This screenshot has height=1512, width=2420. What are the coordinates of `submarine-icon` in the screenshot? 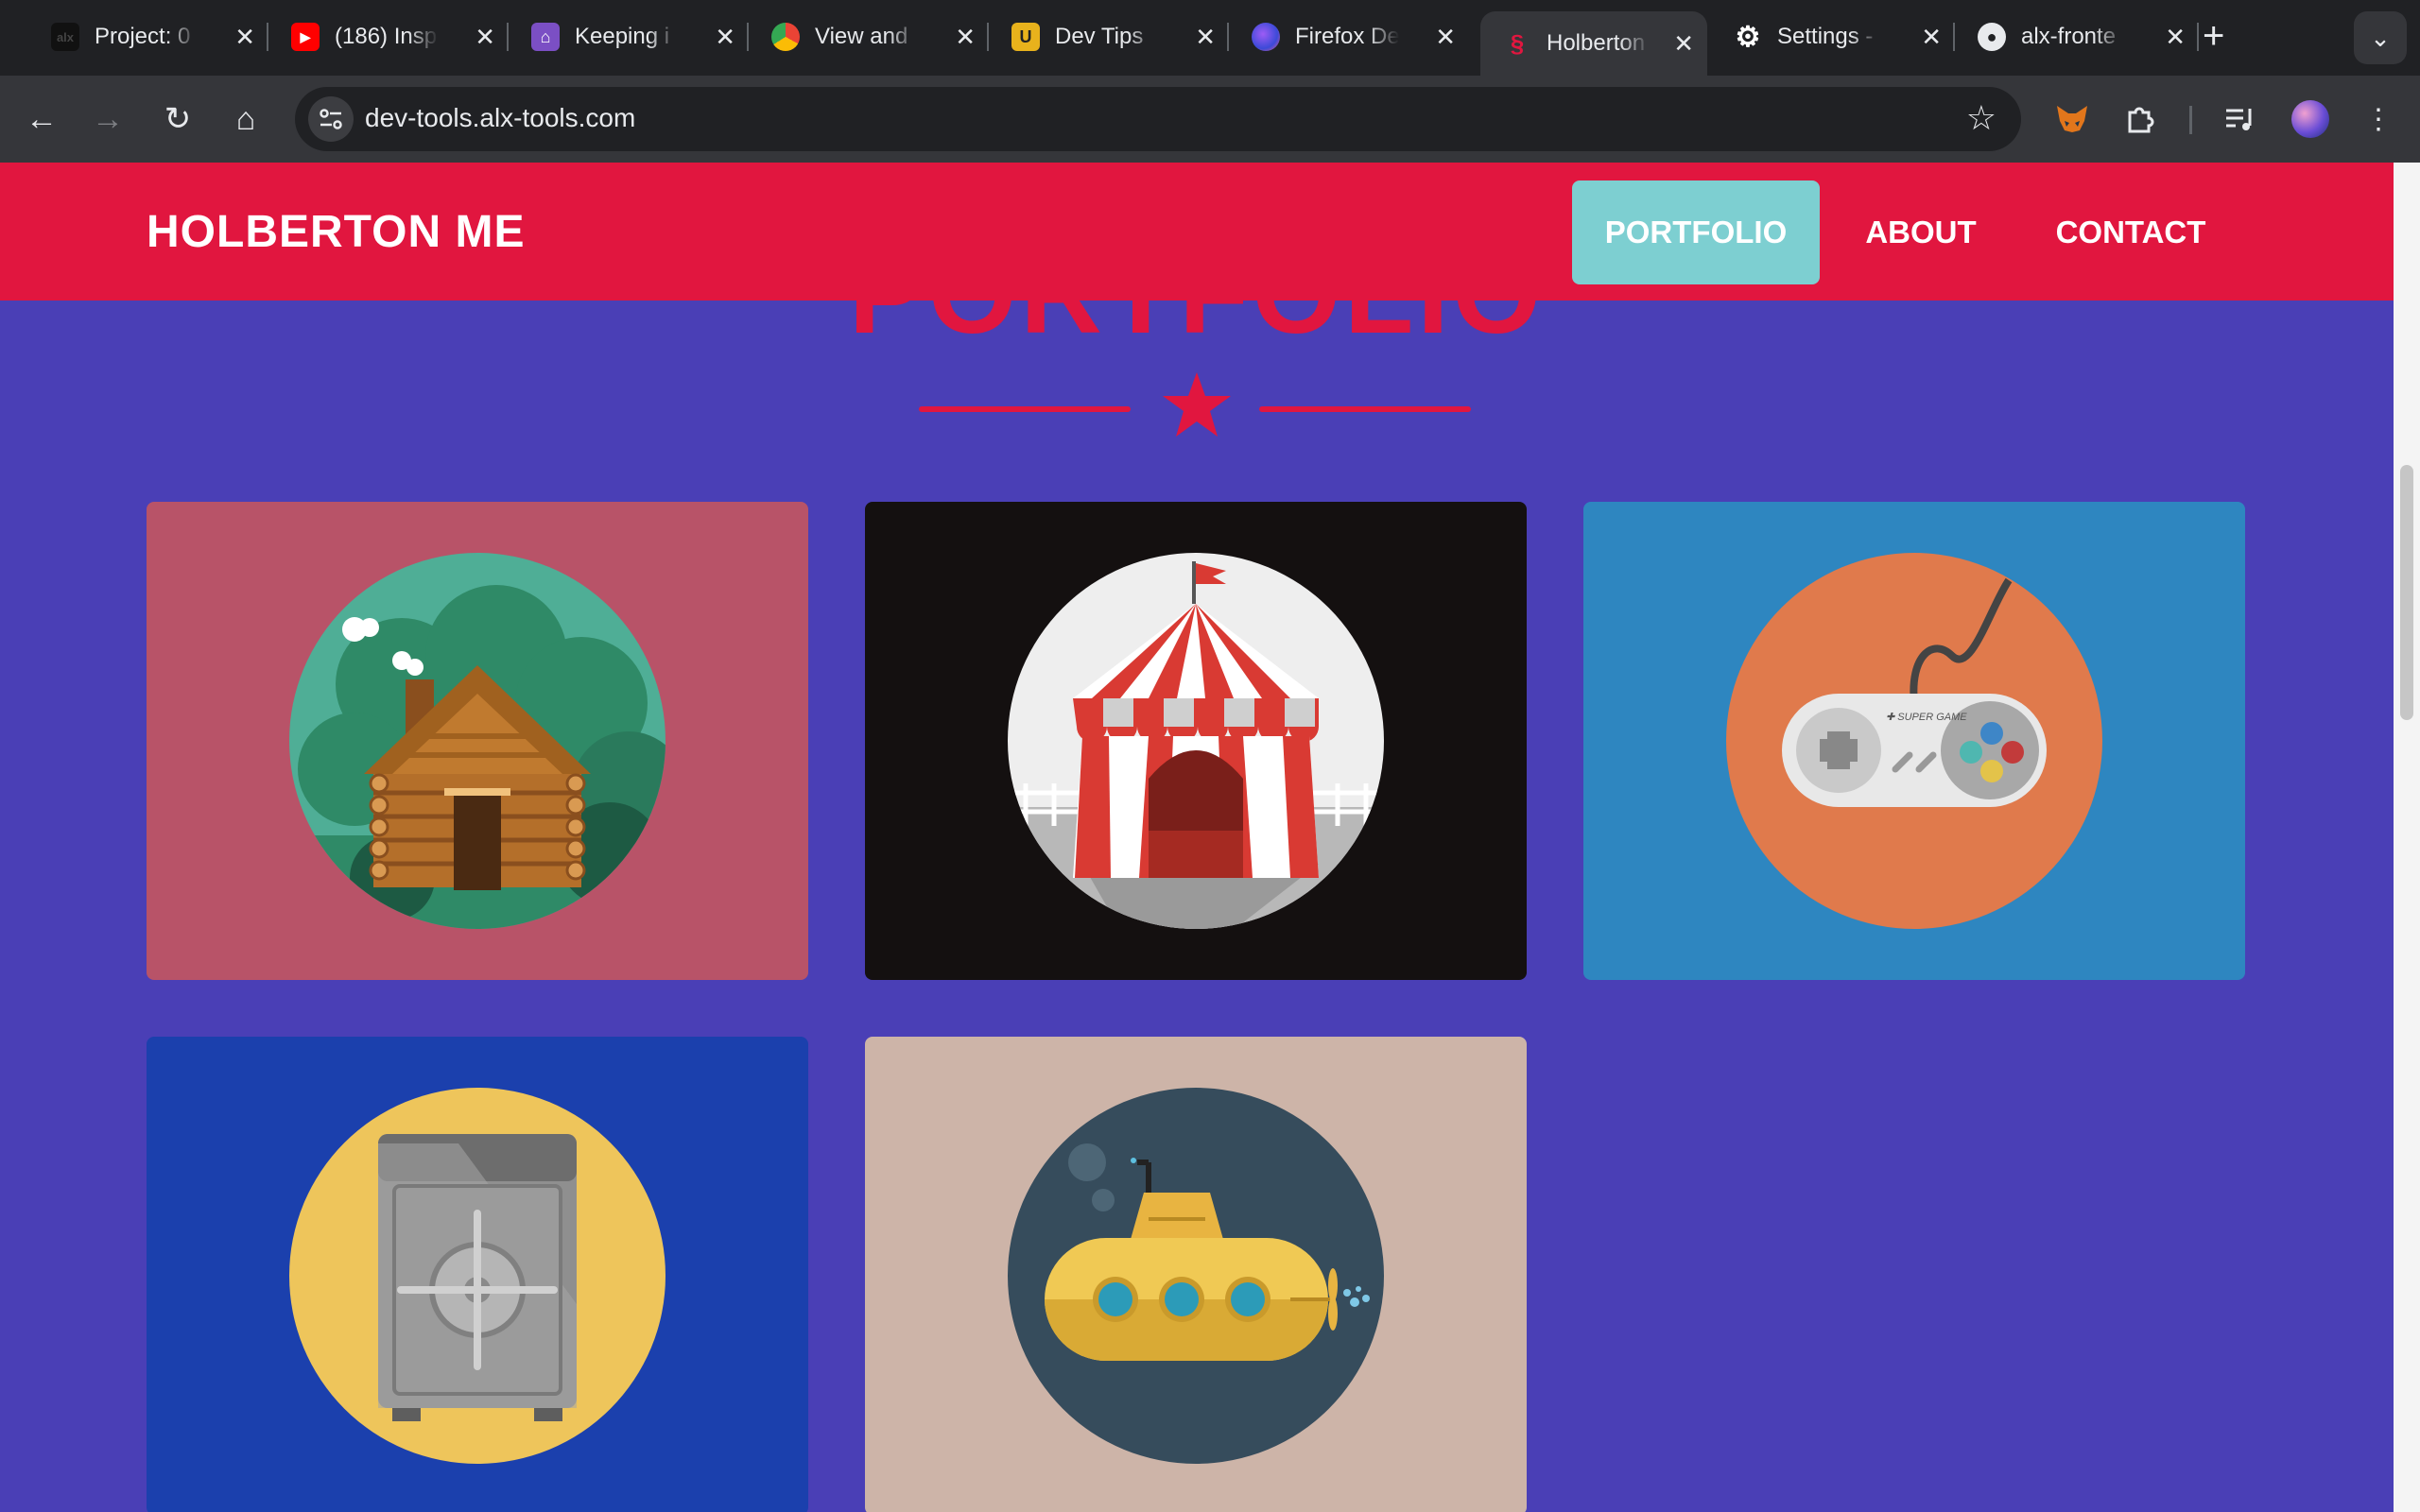 It's located at (1196, 1276).